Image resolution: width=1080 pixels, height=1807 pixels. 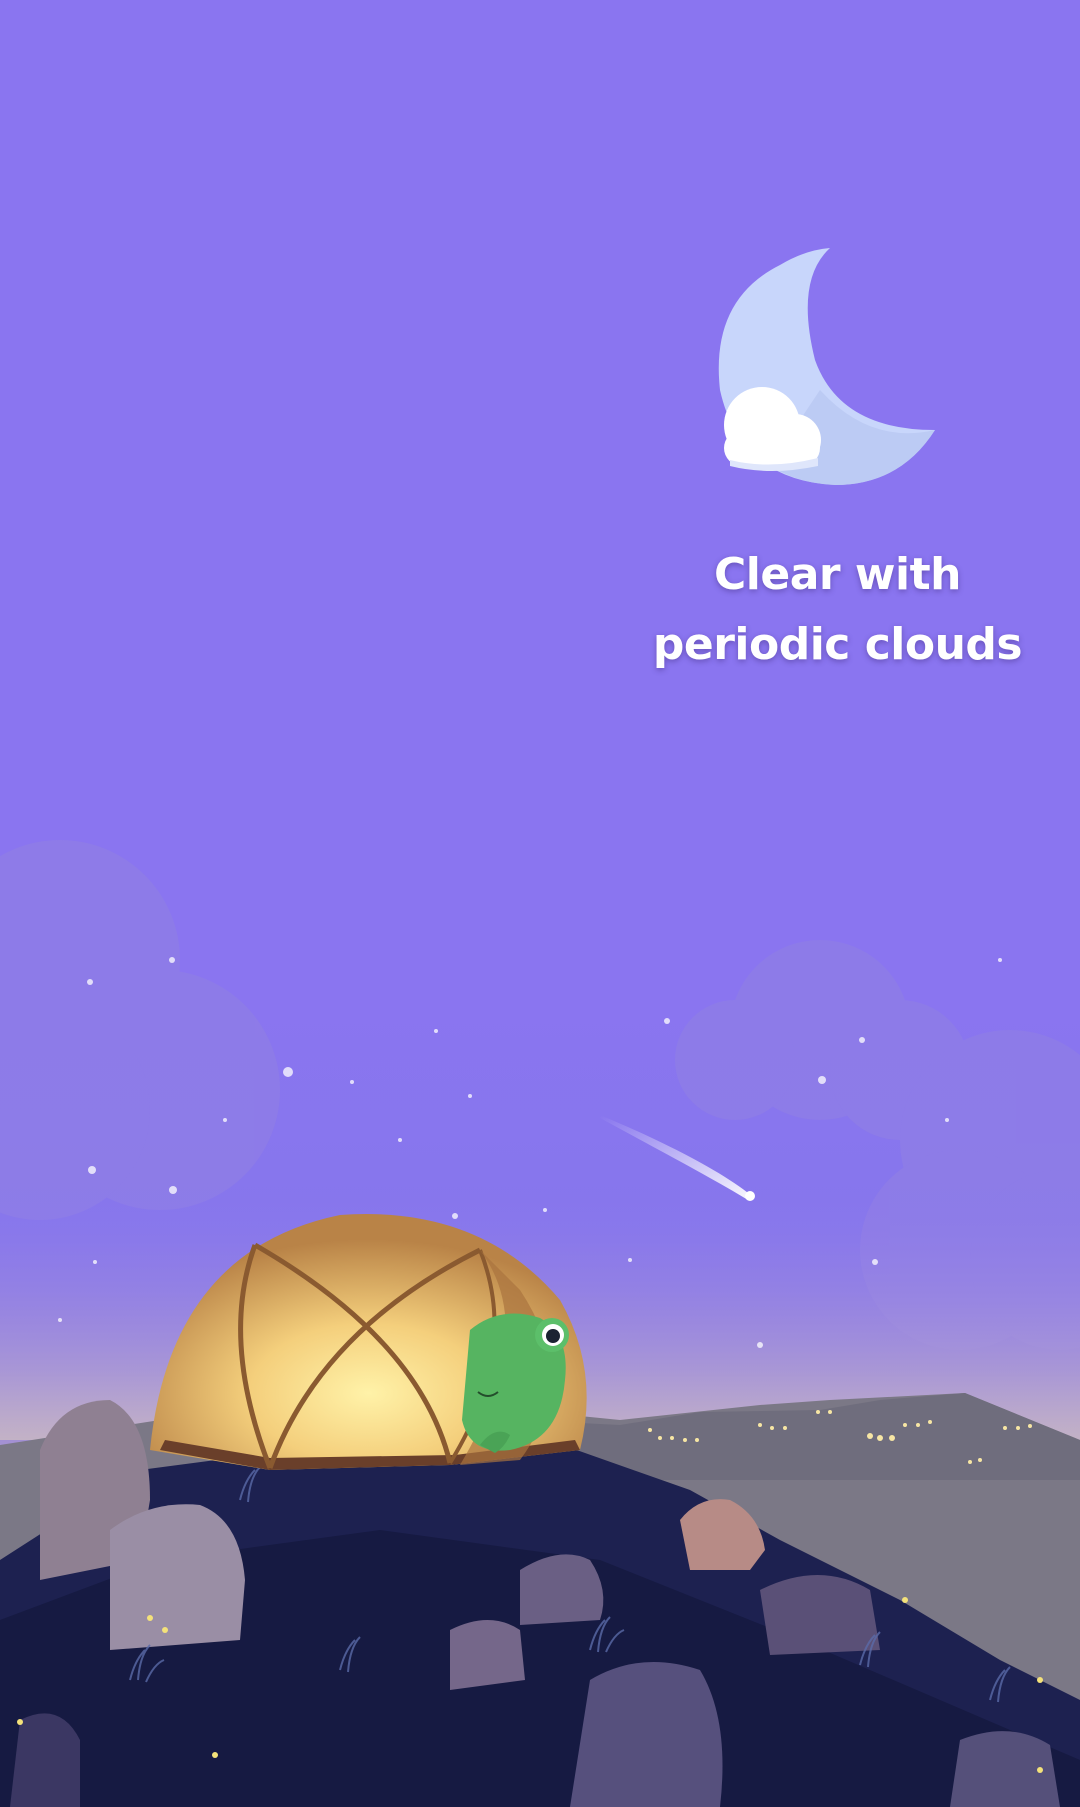 I want to click on weather-condition-label: Clear with periodic clouds, so click(x=837, y=610).